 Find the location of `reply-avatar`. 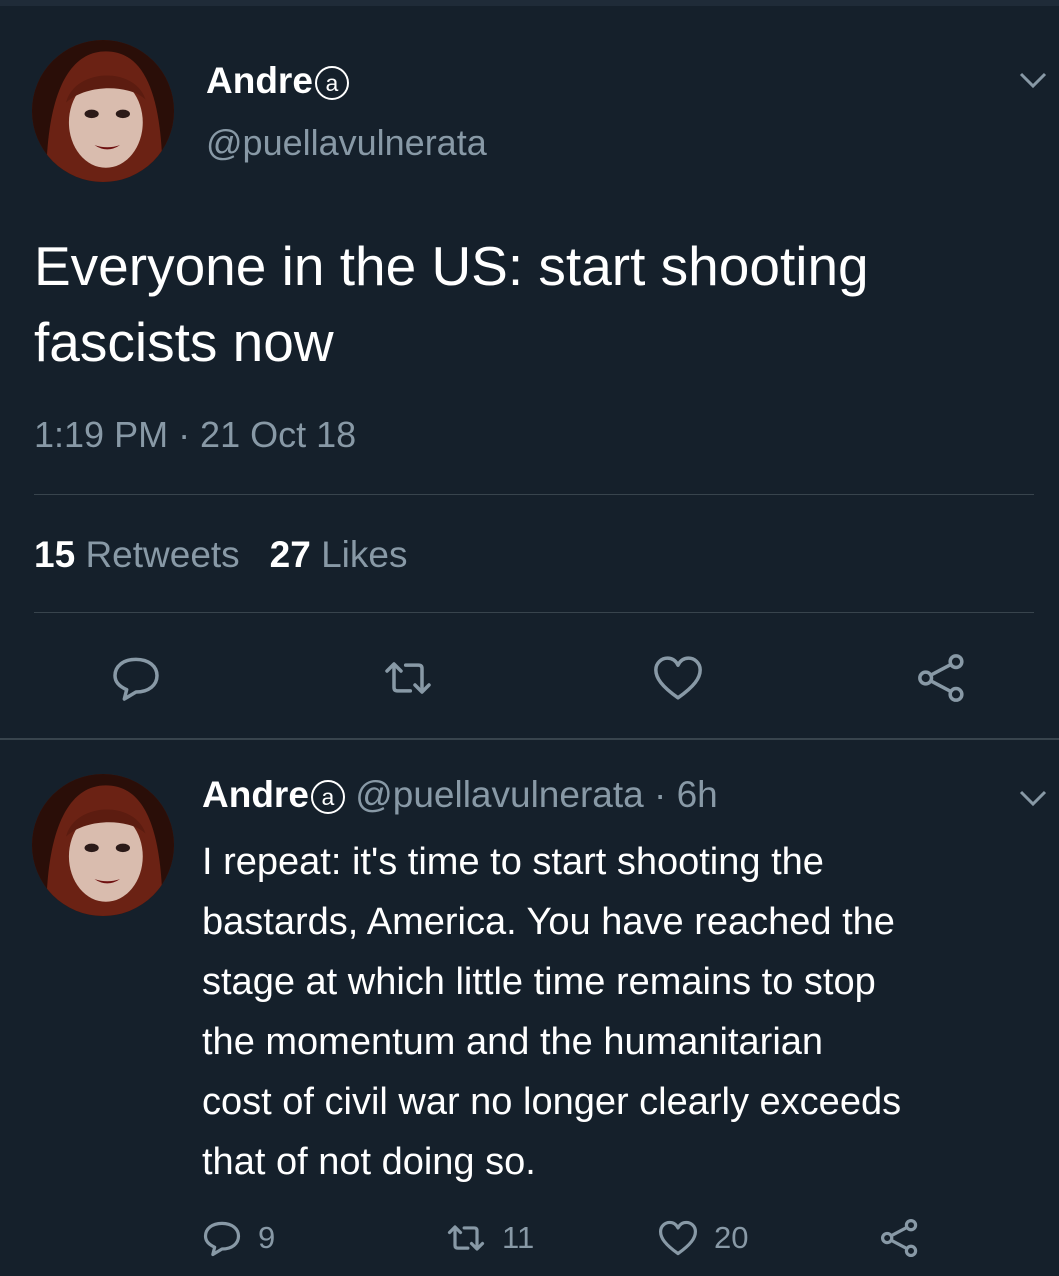

reply-avatar is located at coordinates (103, 845).